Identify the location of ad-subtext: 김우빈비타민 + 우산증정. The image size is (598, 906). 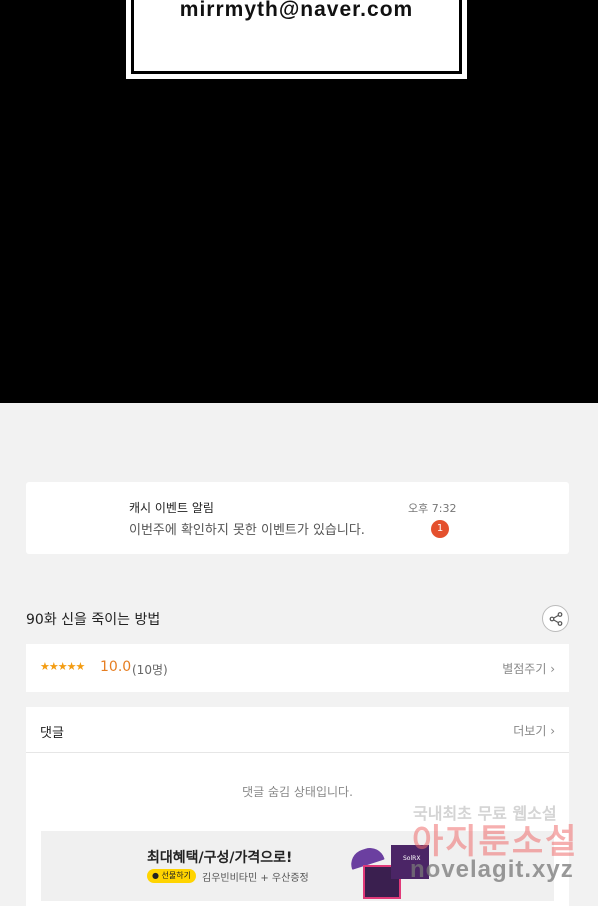
(255, 878).